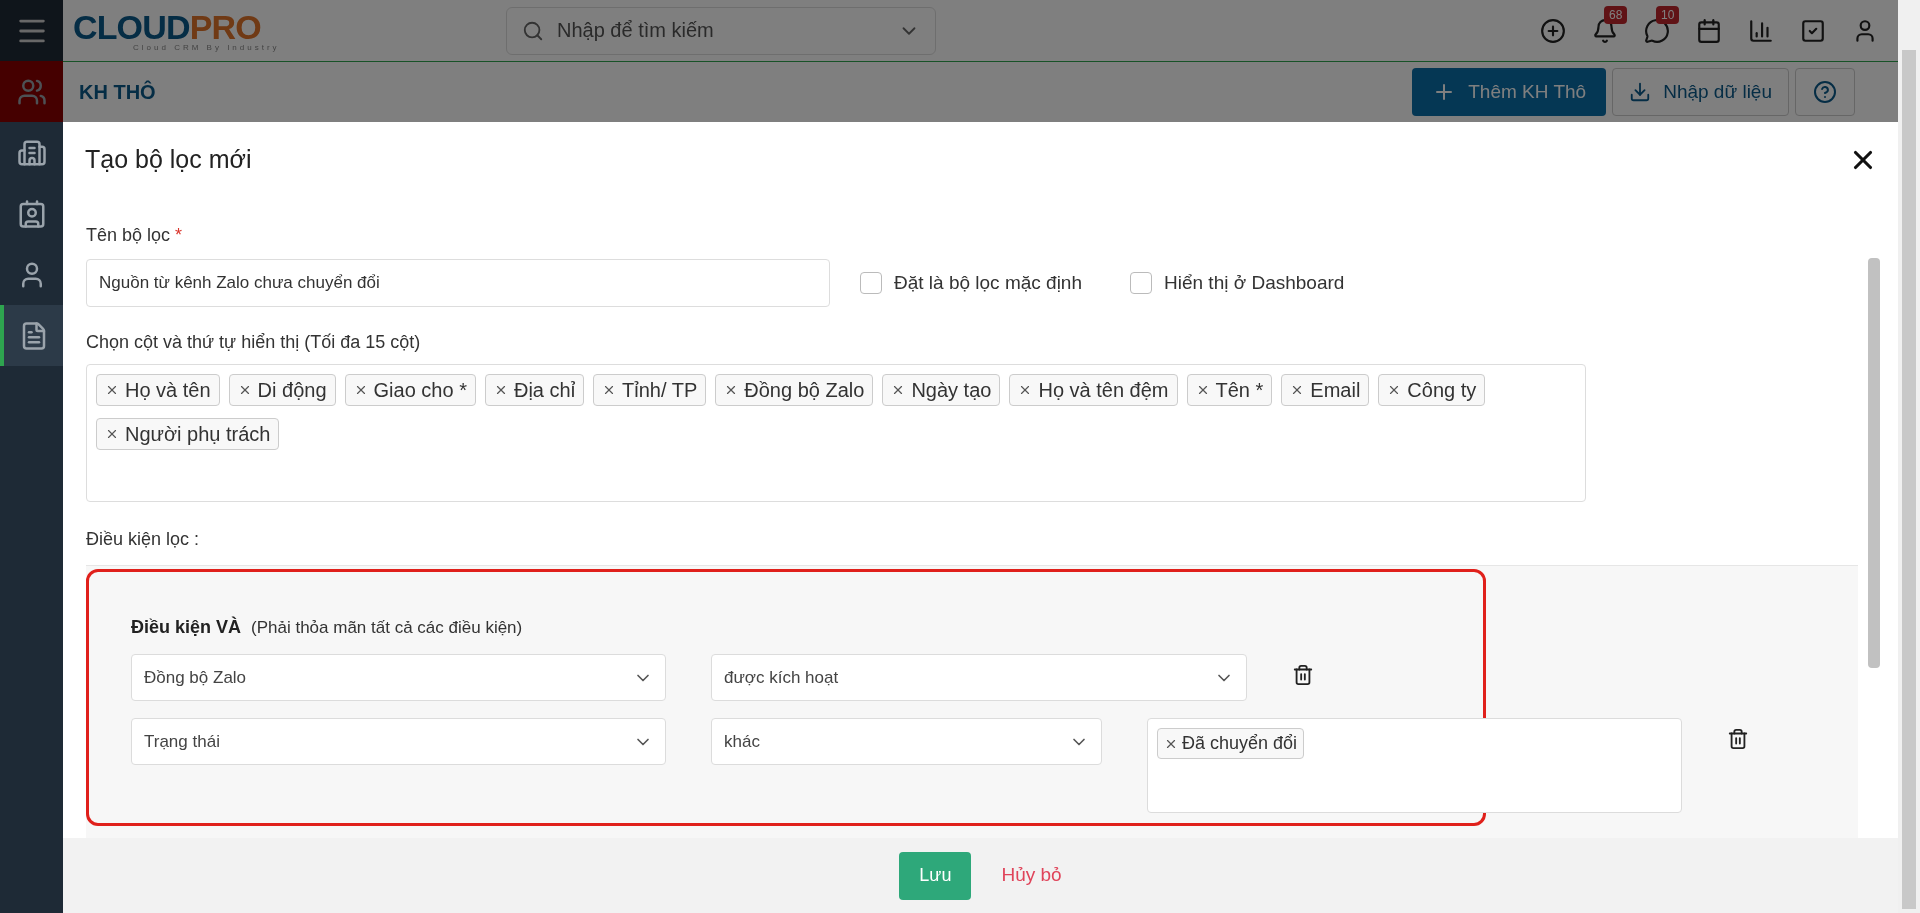 Image resolution: width=1920 pixels, height=913 pixels. I want to click on column-tag: Di động, so click(282, 390).